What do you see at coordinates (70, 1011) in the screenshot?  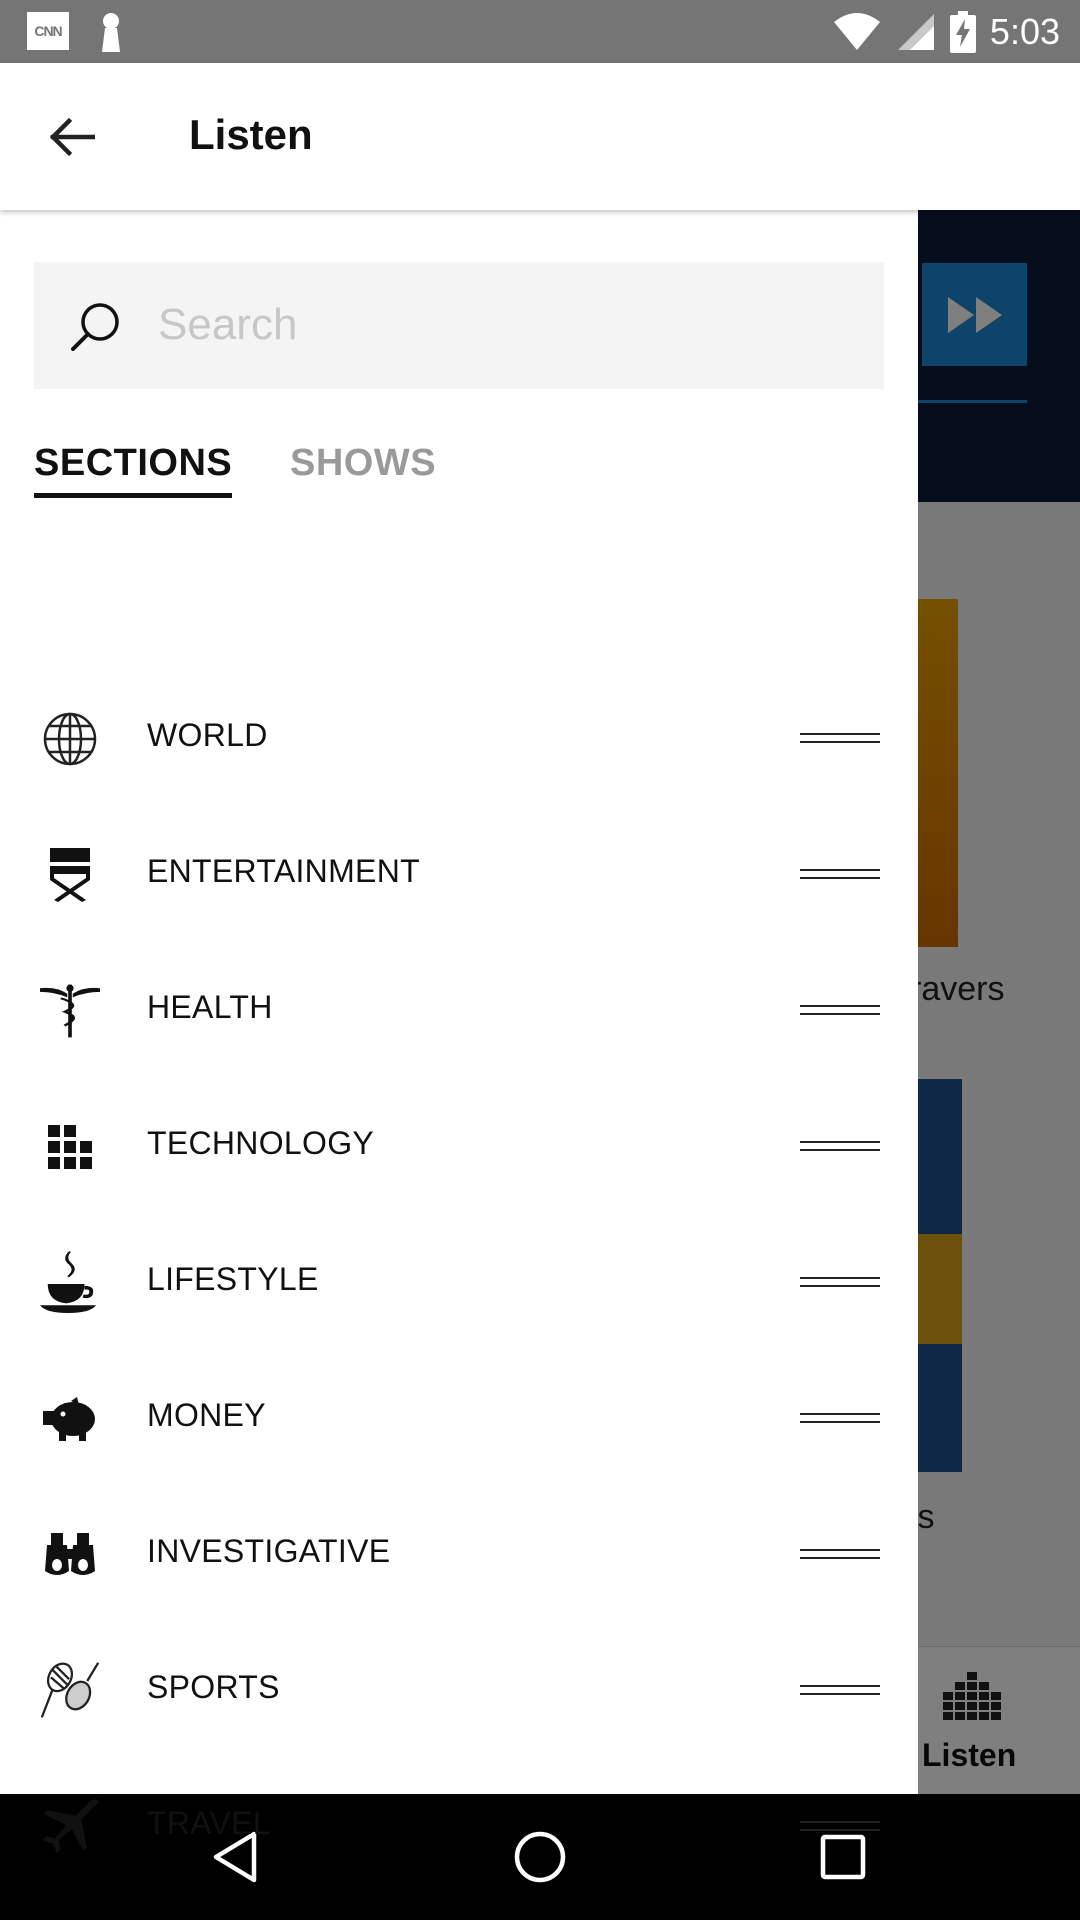 I see `caduceus-icon` at bounding box center [70, 1011].